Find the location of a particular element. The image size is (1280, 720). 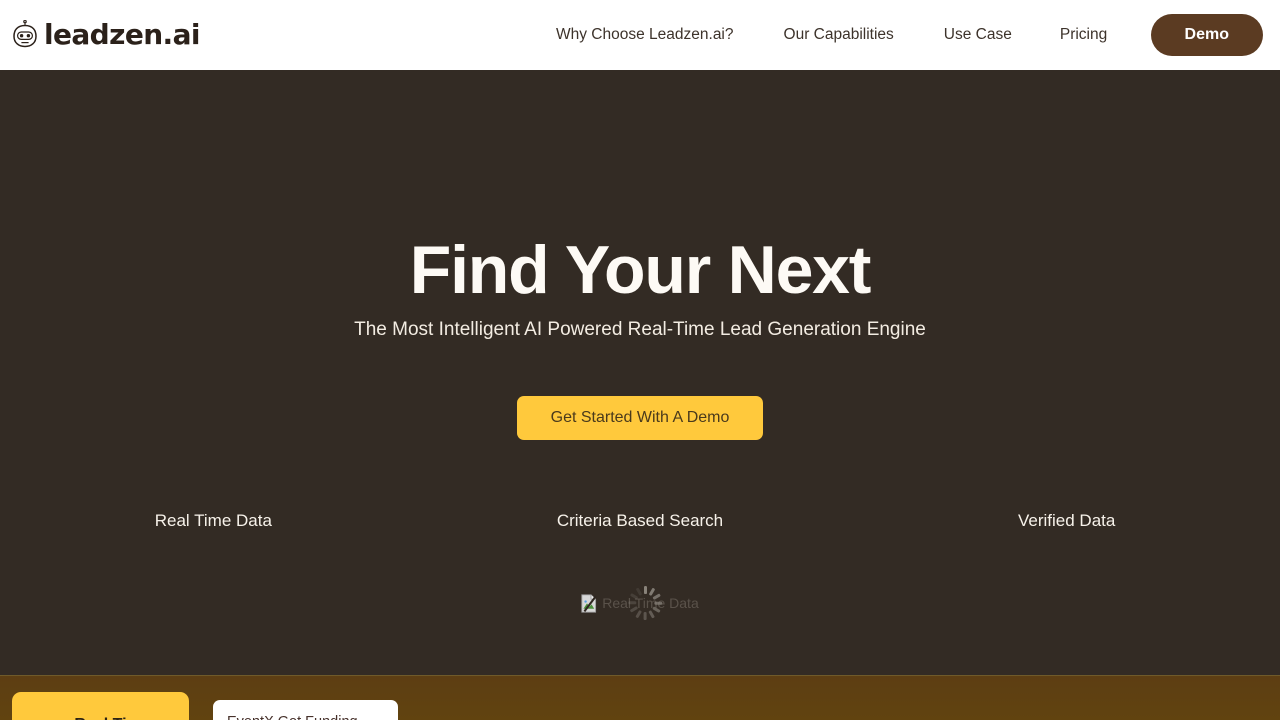

real-time-data-card: Real Ti is located at coordinates (100, 706).